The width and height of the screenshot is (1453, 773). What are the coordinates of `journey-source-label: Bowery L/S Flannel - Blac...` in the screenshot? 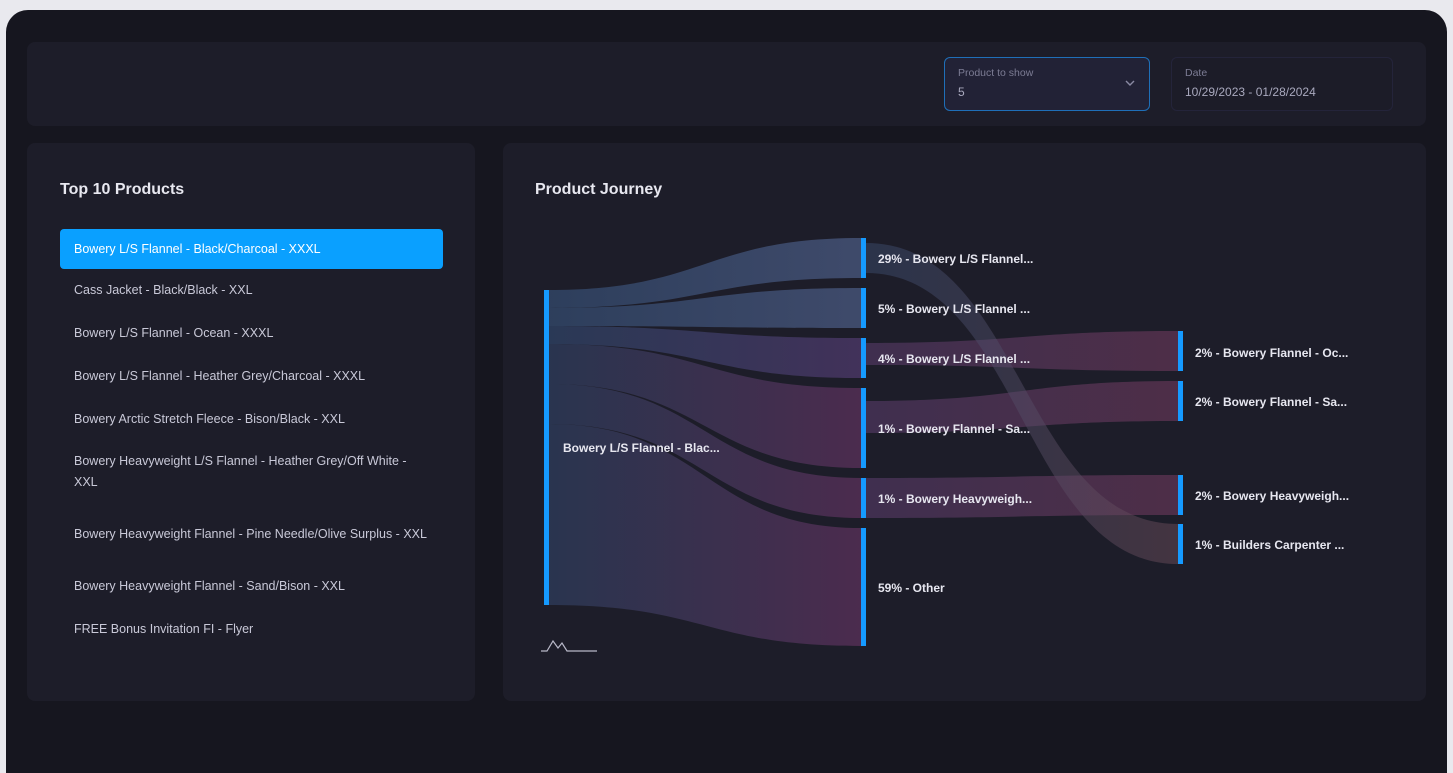 It's located at (641, 448).